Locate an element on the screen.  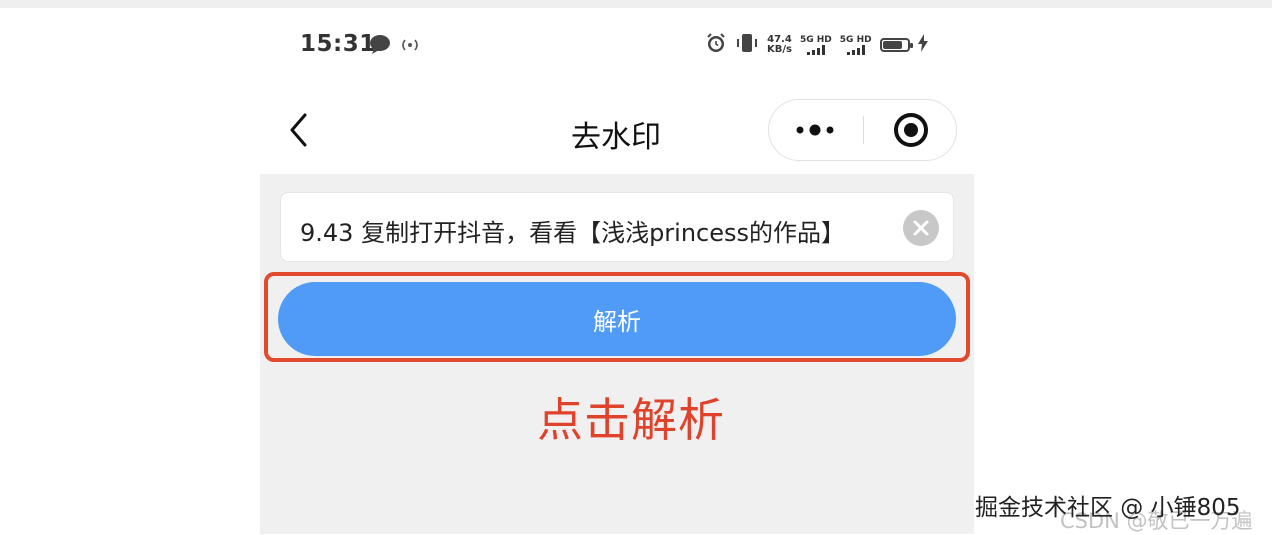
target-close-icon is located at coordinates (911, 130).